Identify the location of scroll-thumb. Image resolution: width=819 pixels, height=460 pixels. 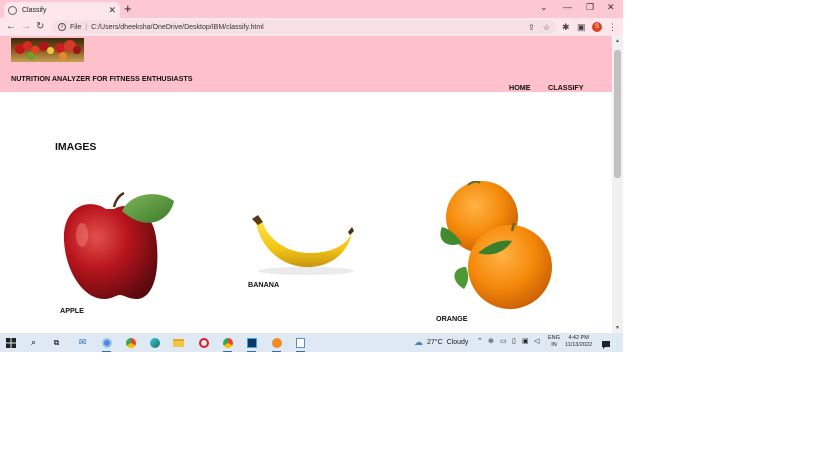
(617, 114).